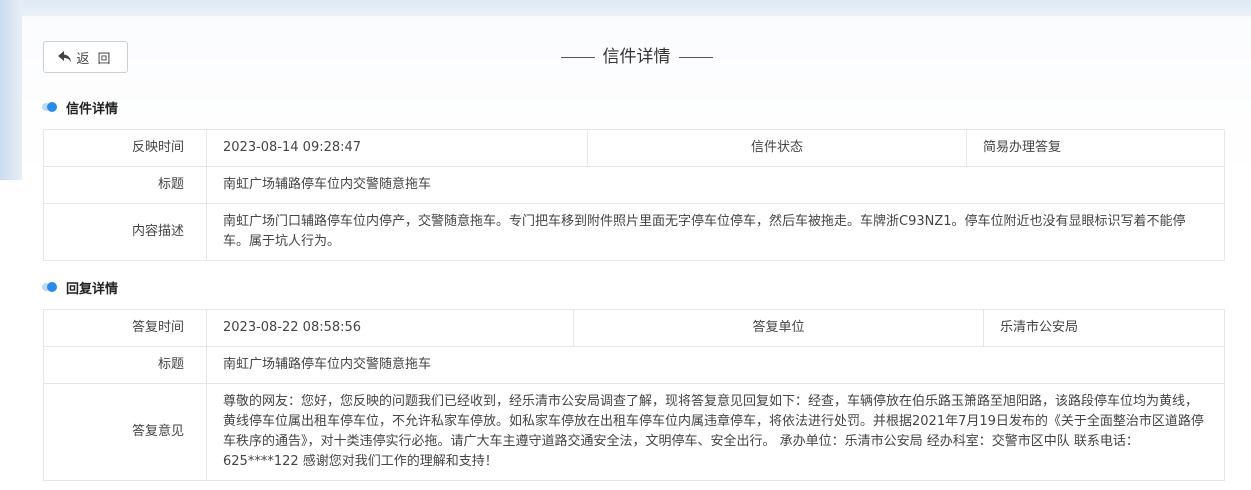 The height and width of the screenshot is (490, 1251). I want to click on reply-subject-value: 南虹广场辅路停车位内交警随意拖车, so click(715, 365).